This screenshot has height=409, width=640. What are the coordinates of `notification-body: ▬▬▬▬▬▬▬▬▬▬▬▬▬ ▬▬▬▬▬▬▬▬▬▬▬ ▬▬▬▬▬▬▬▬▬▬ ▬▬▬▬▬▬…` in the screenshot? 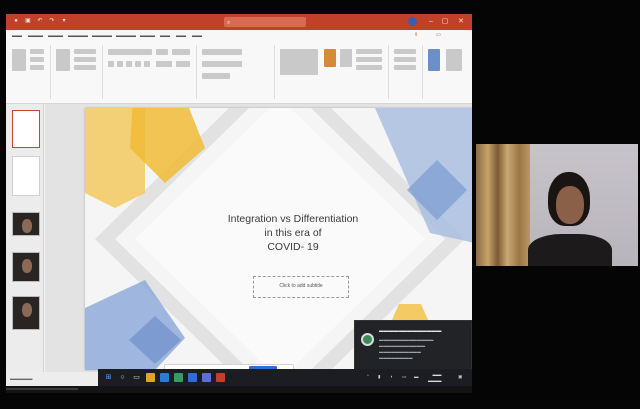 It's located at (406, 348).